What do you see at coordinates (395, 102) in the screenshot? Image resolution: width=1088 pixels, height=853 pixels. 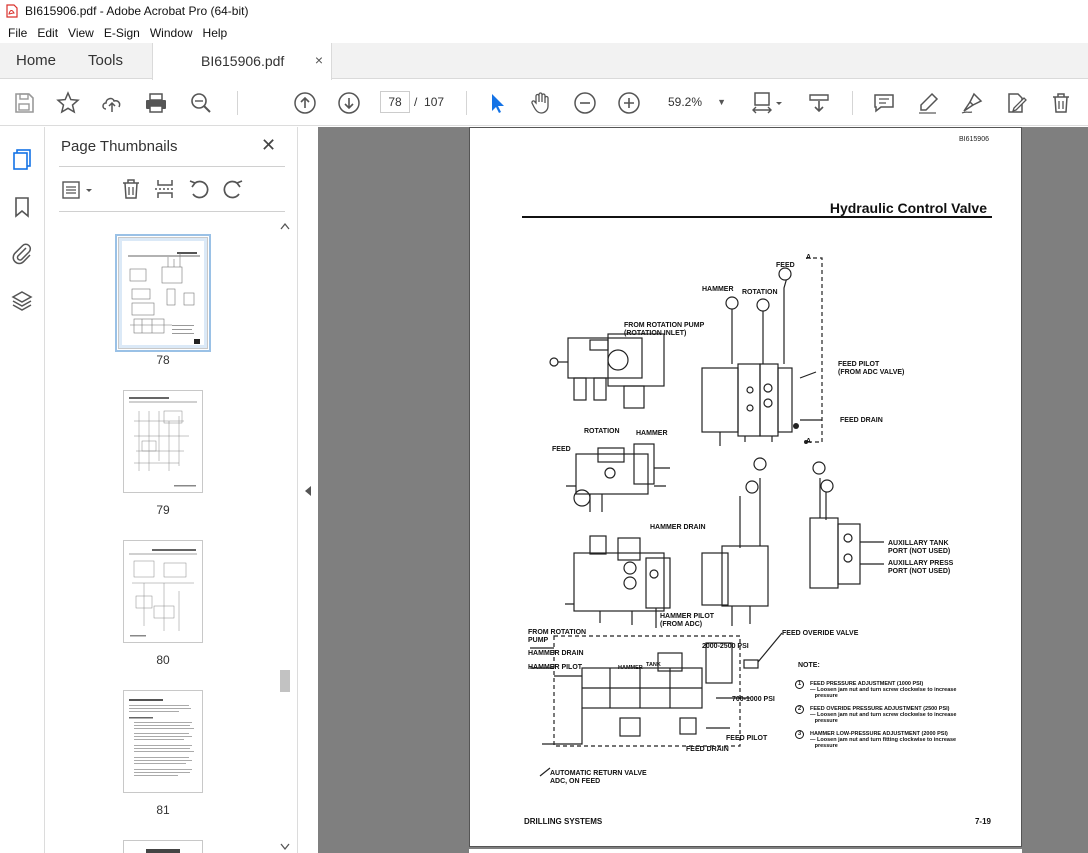 I see `page-number-input: 78` at bounding box center [395, 102].